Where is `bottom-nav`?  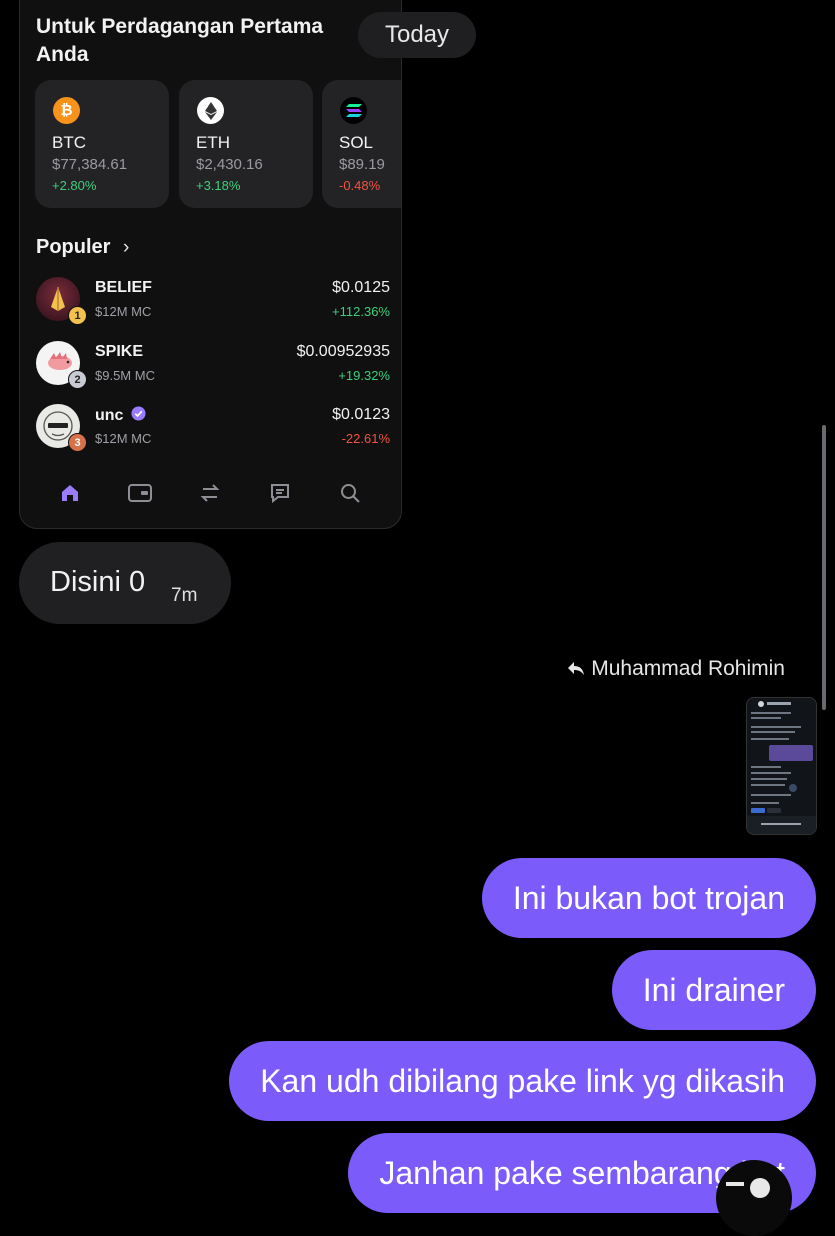 bottom-nav is located at coordinates (210, 499).